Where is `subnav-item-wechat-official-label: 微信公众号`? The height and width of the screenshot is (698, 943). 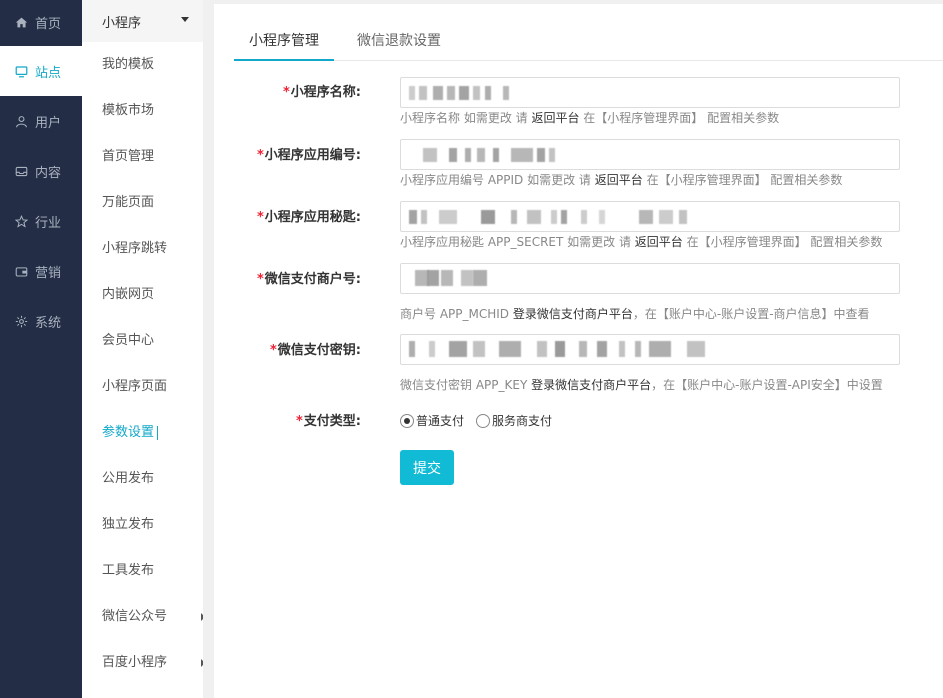
subnav-item-wechat-official-label: 微信公众号 is located at coordinates (135, 616).